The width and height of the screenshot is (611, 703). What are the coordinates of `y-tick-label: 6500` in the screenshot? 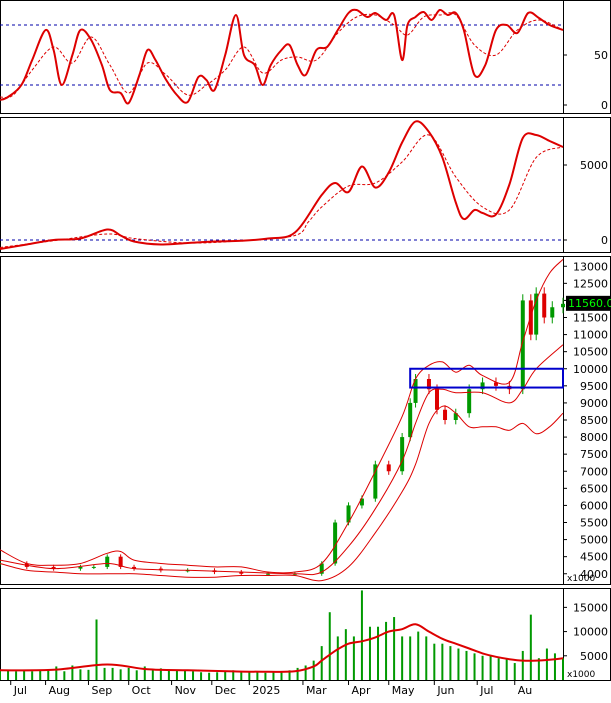 It's located at (594, 488).